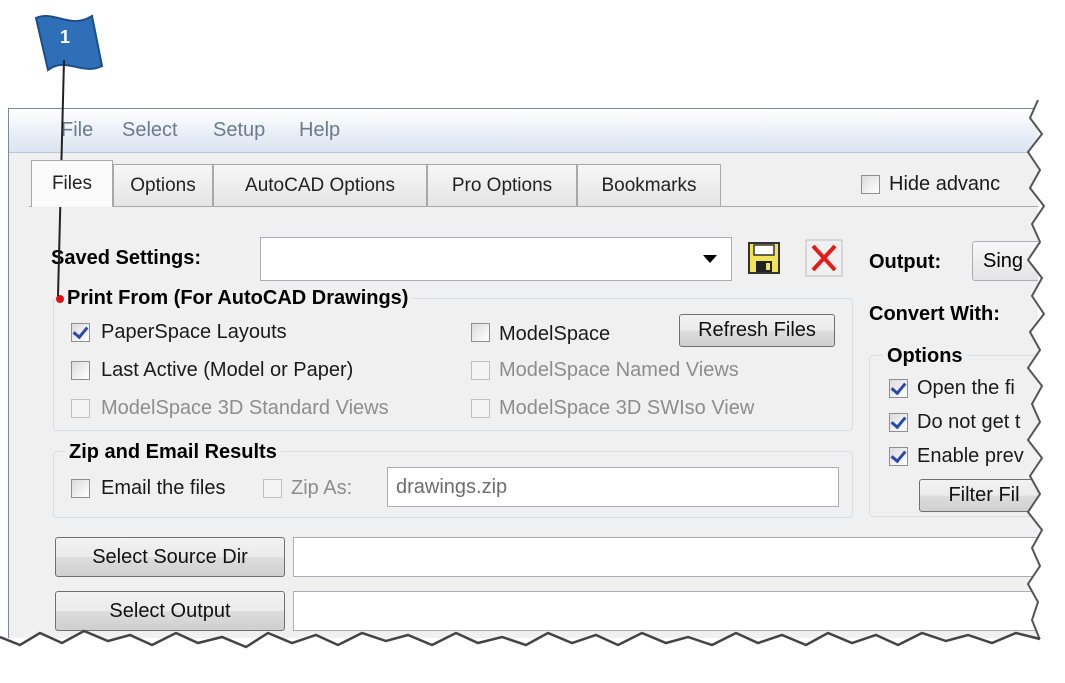  I want to click on last-active-checkbox, so click(80, 370).